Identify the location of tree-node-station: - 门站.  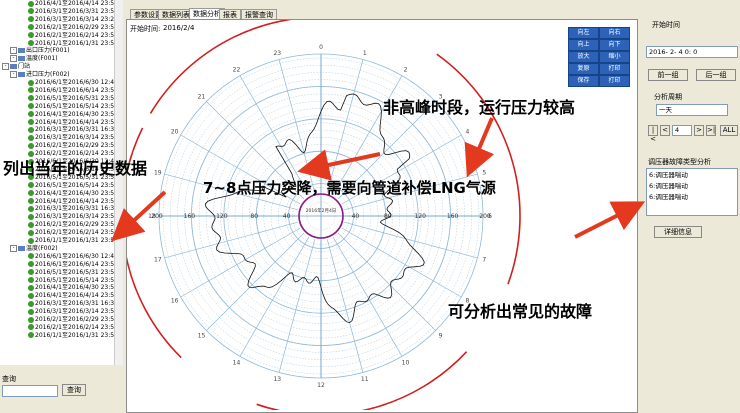
(16, 67).